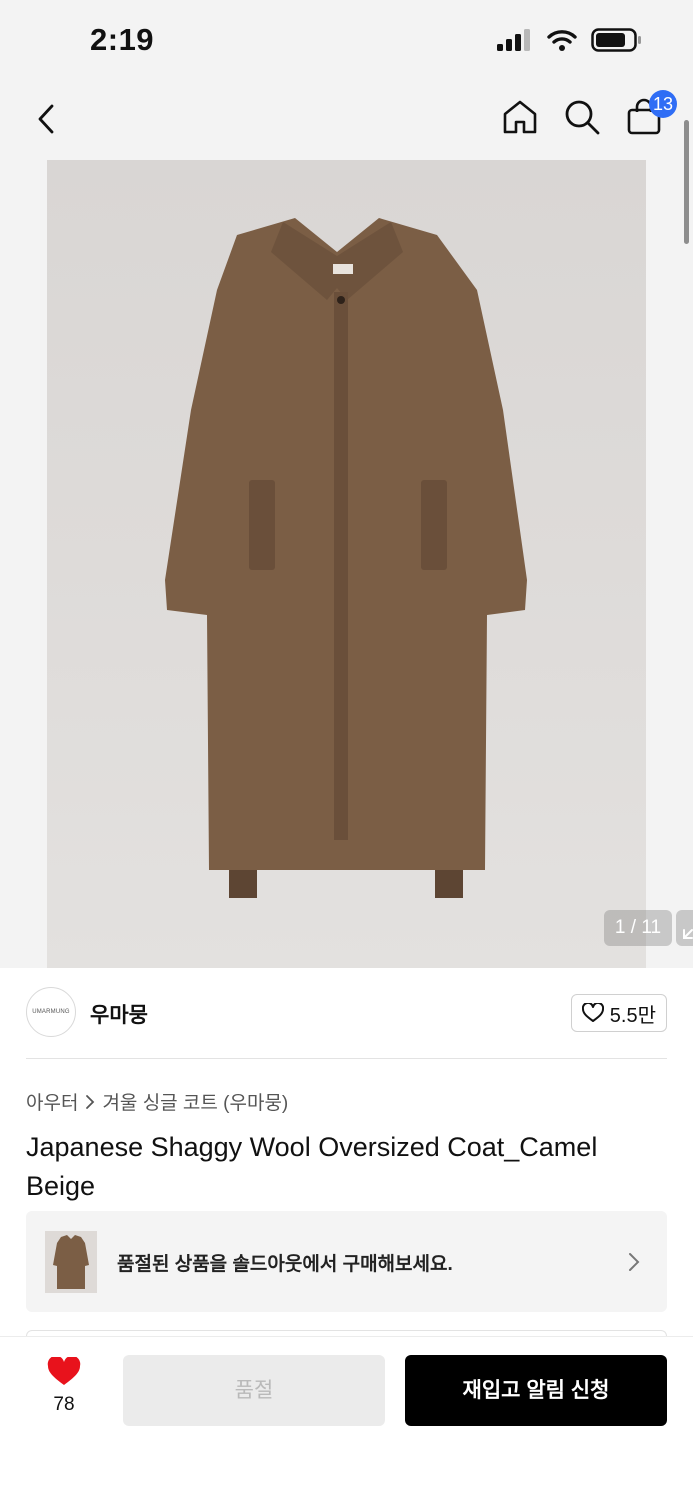 The height and width of the screenshot is (1501, 693). Describe the element at coordinates (254, 1390) in the screenshot. I see `soldout-button: 품절` at that location.